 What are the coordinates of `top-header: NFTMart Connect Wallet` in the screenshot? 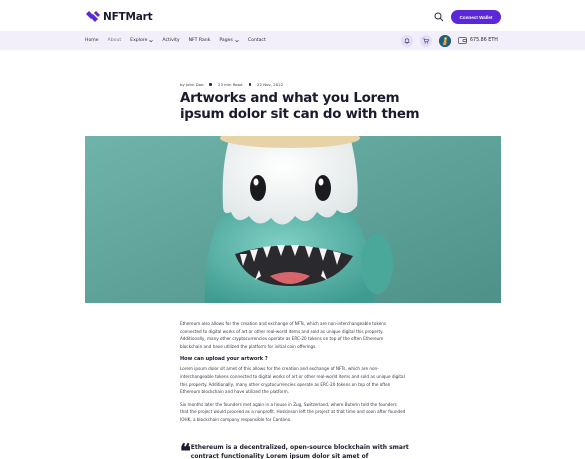 It's located at (292, 15).